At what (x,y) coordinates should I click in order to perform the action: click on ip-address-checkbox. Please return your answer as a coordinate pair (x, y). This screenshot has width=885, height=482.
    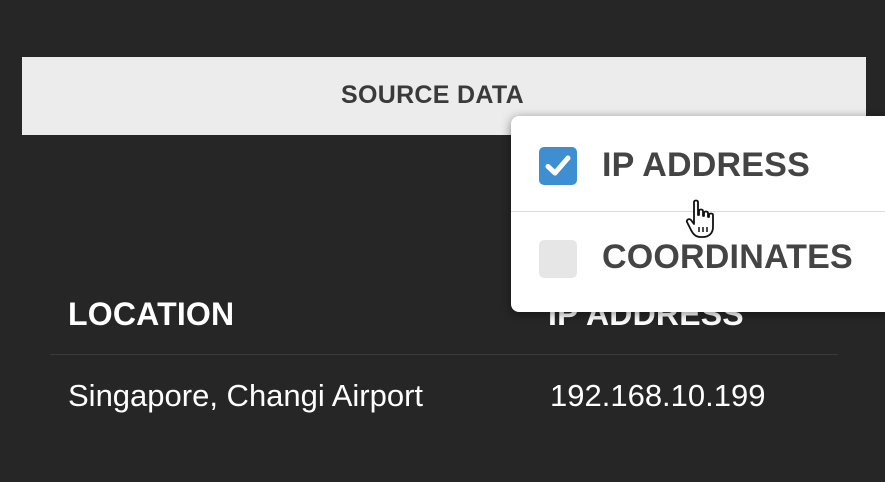
    Looking at the image, I should click on (558, 166).